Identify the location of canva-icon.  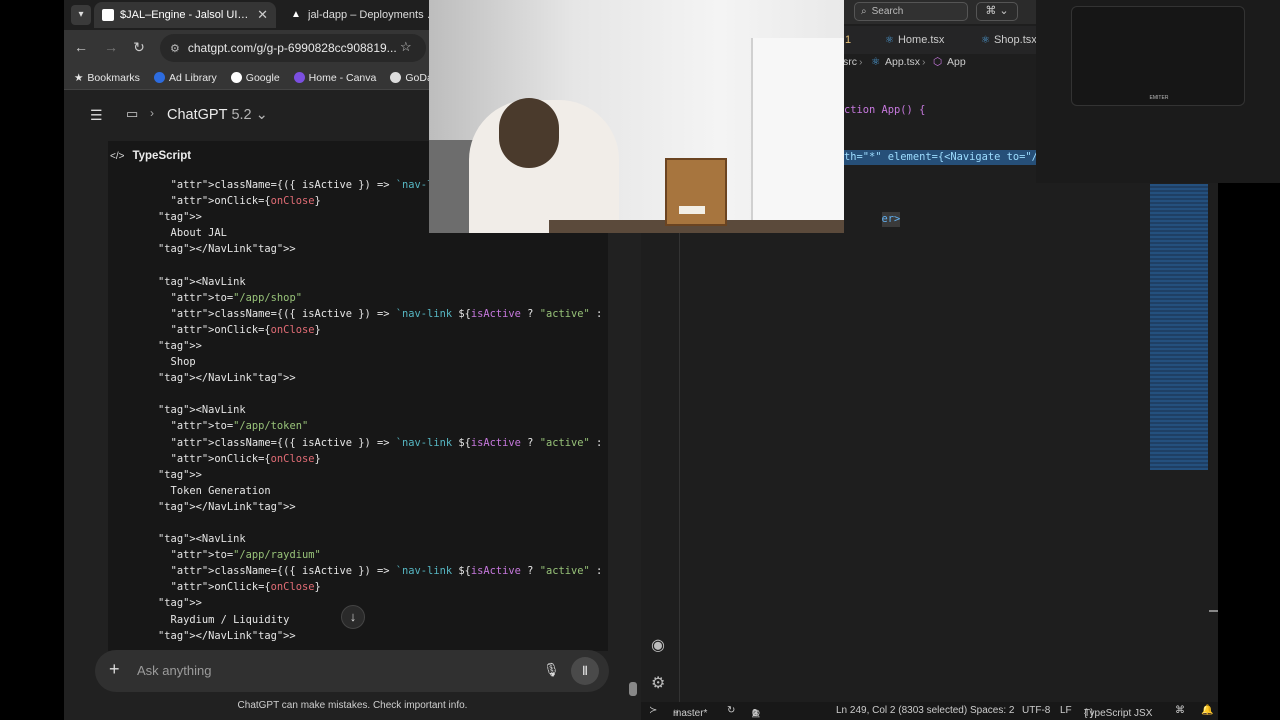
(299, 77).